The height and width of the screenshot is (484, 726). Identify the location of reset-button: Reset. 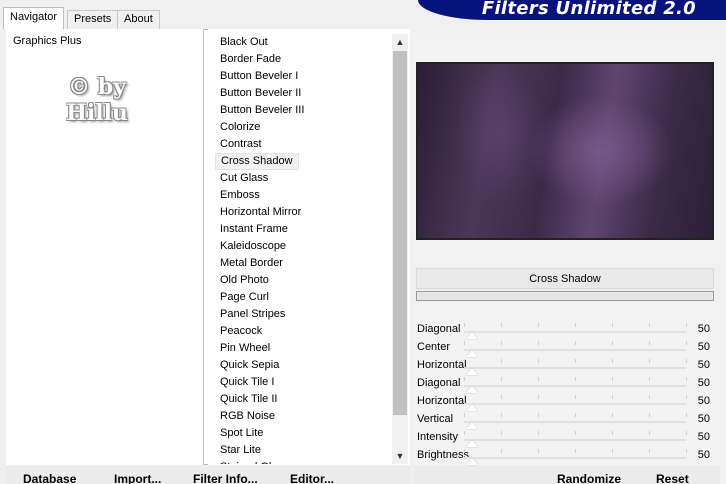
(672, 478).